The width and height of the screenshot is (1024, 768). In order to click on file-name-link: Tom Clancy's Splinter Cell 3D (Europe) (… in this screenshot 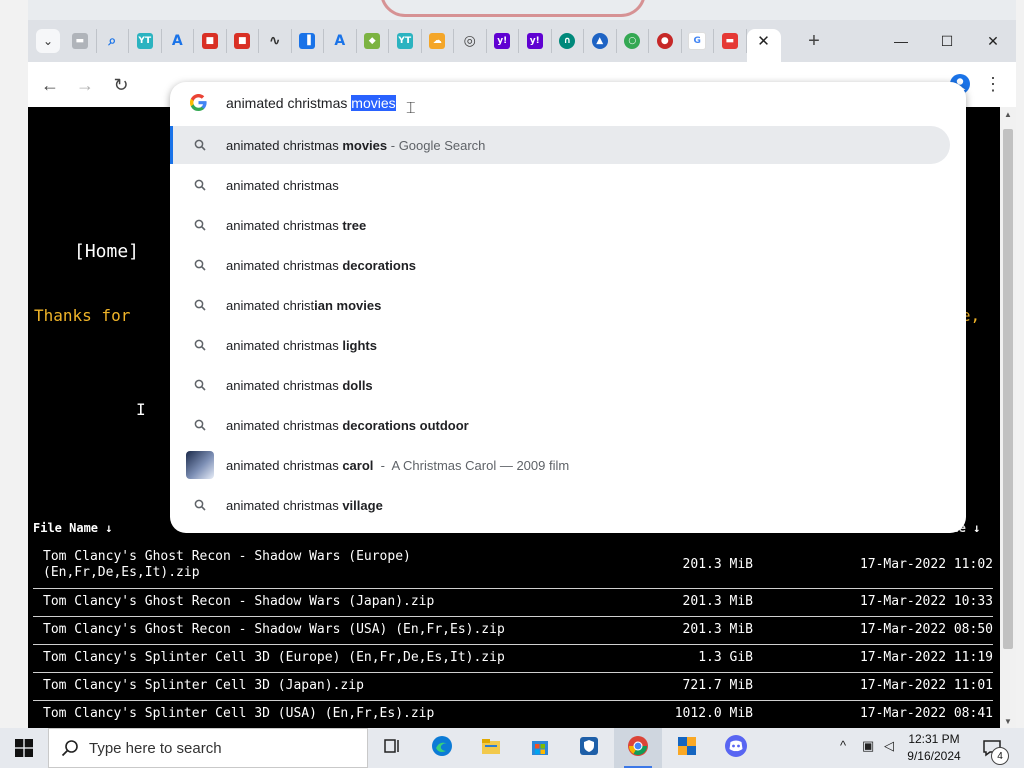, I will do `click(274, 658)`.